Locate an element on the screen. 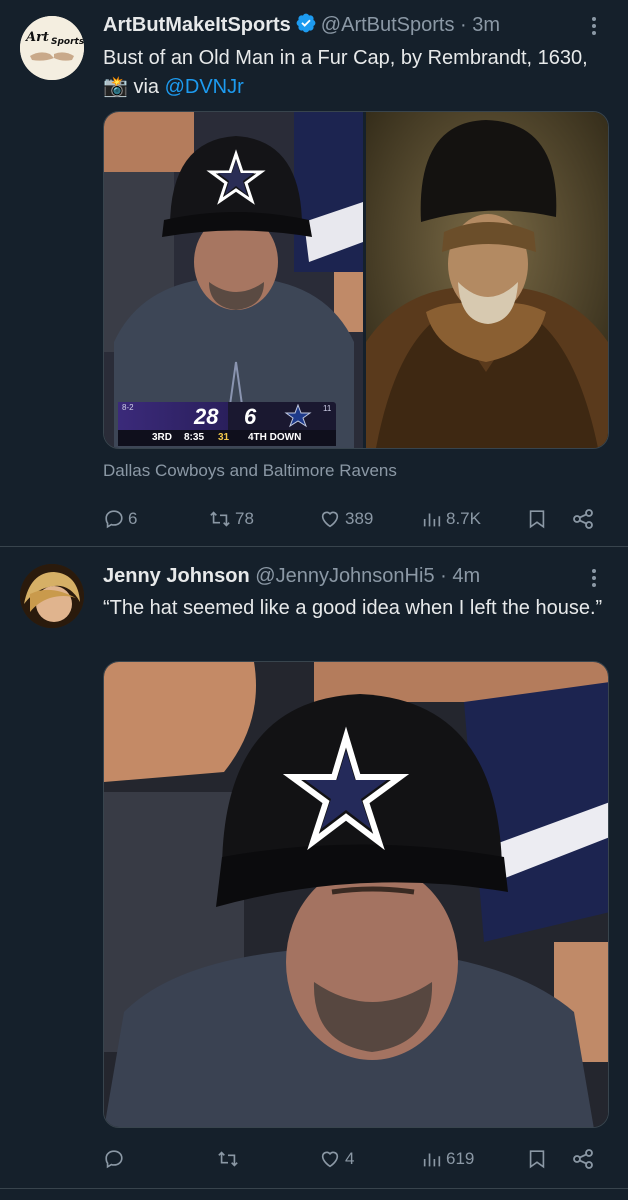  tweet-actions: 4 619 is located at coordinates (353, 1159).